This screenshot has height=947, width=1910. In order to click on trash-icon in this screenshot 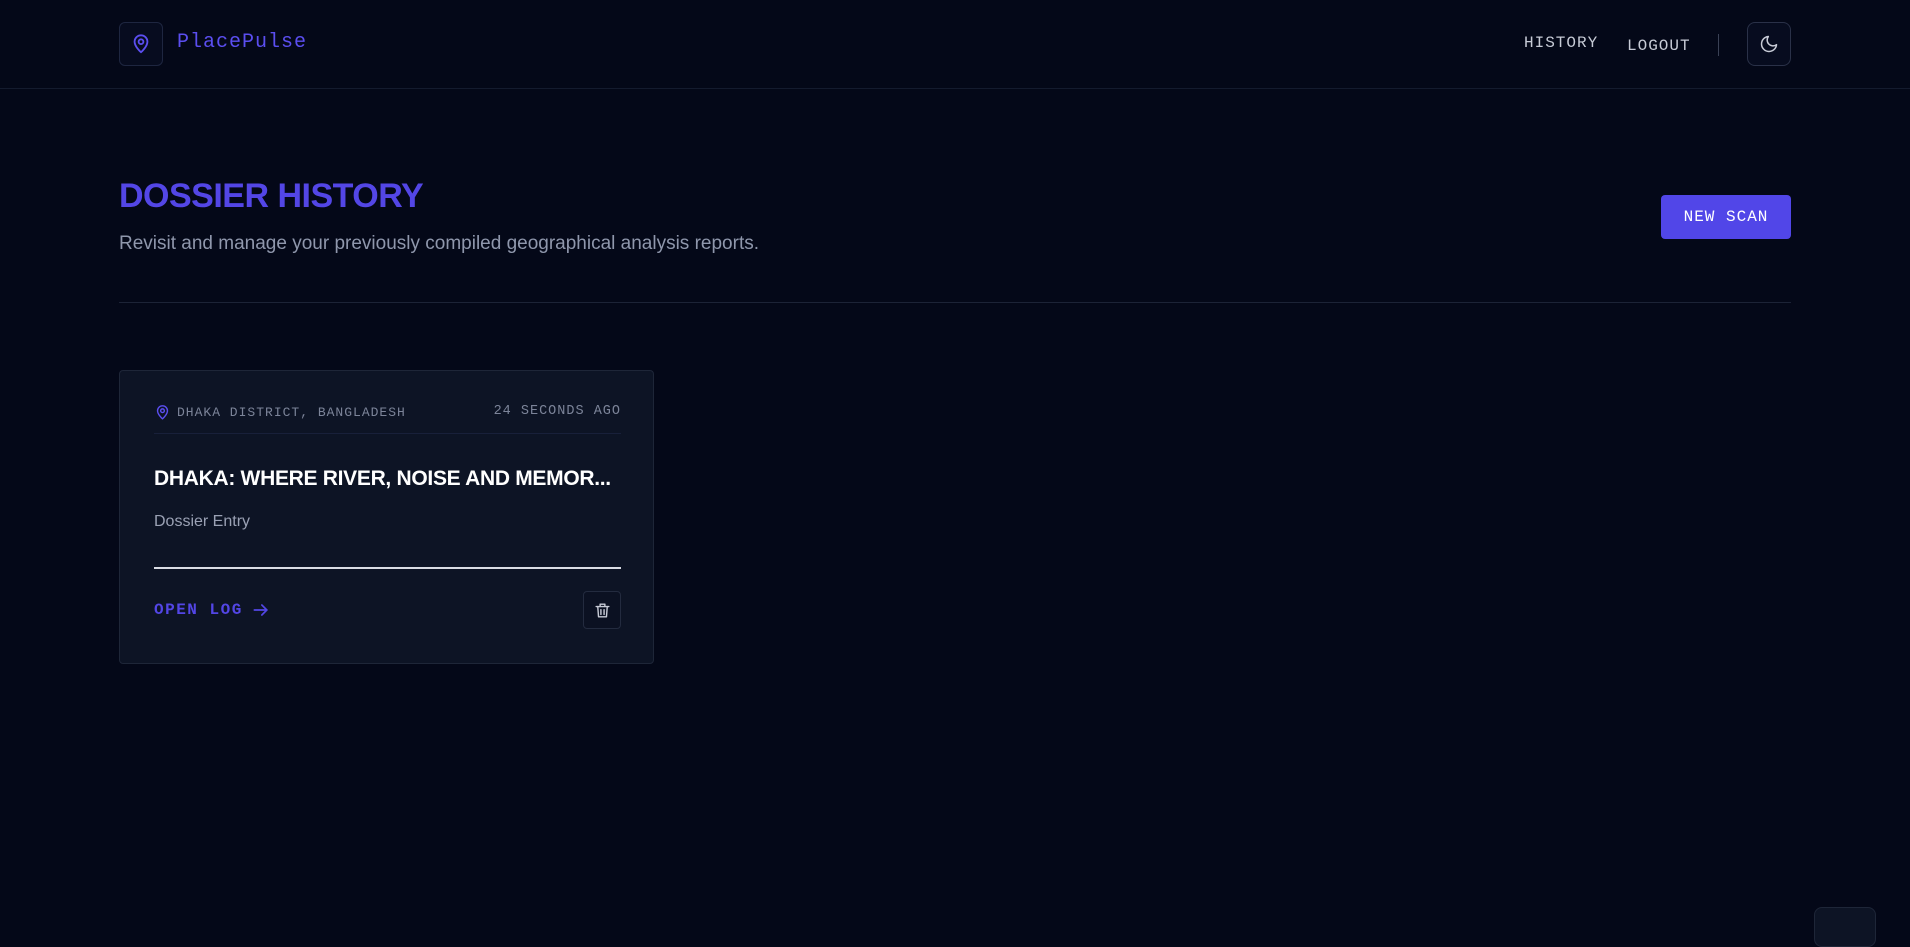, I will do `click(602, 610)`.